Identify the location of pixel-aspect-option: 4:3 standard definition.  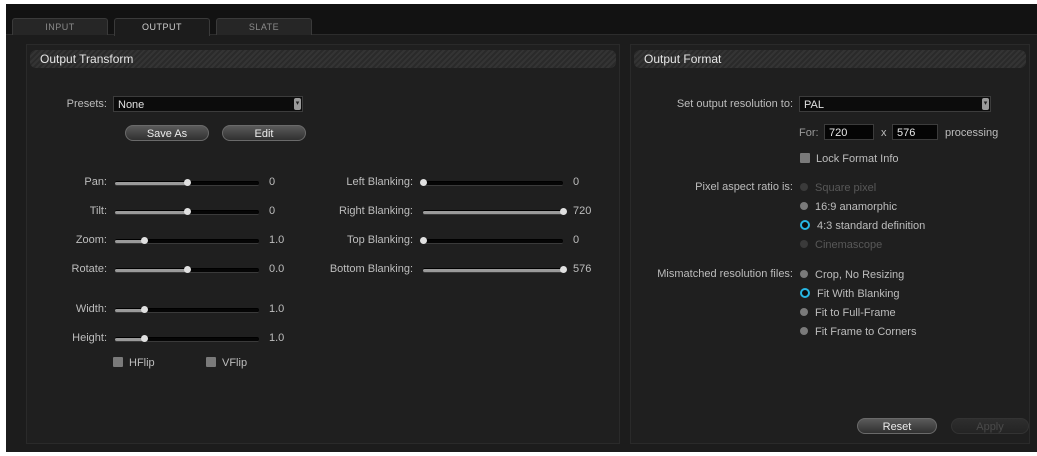
(862, 226).